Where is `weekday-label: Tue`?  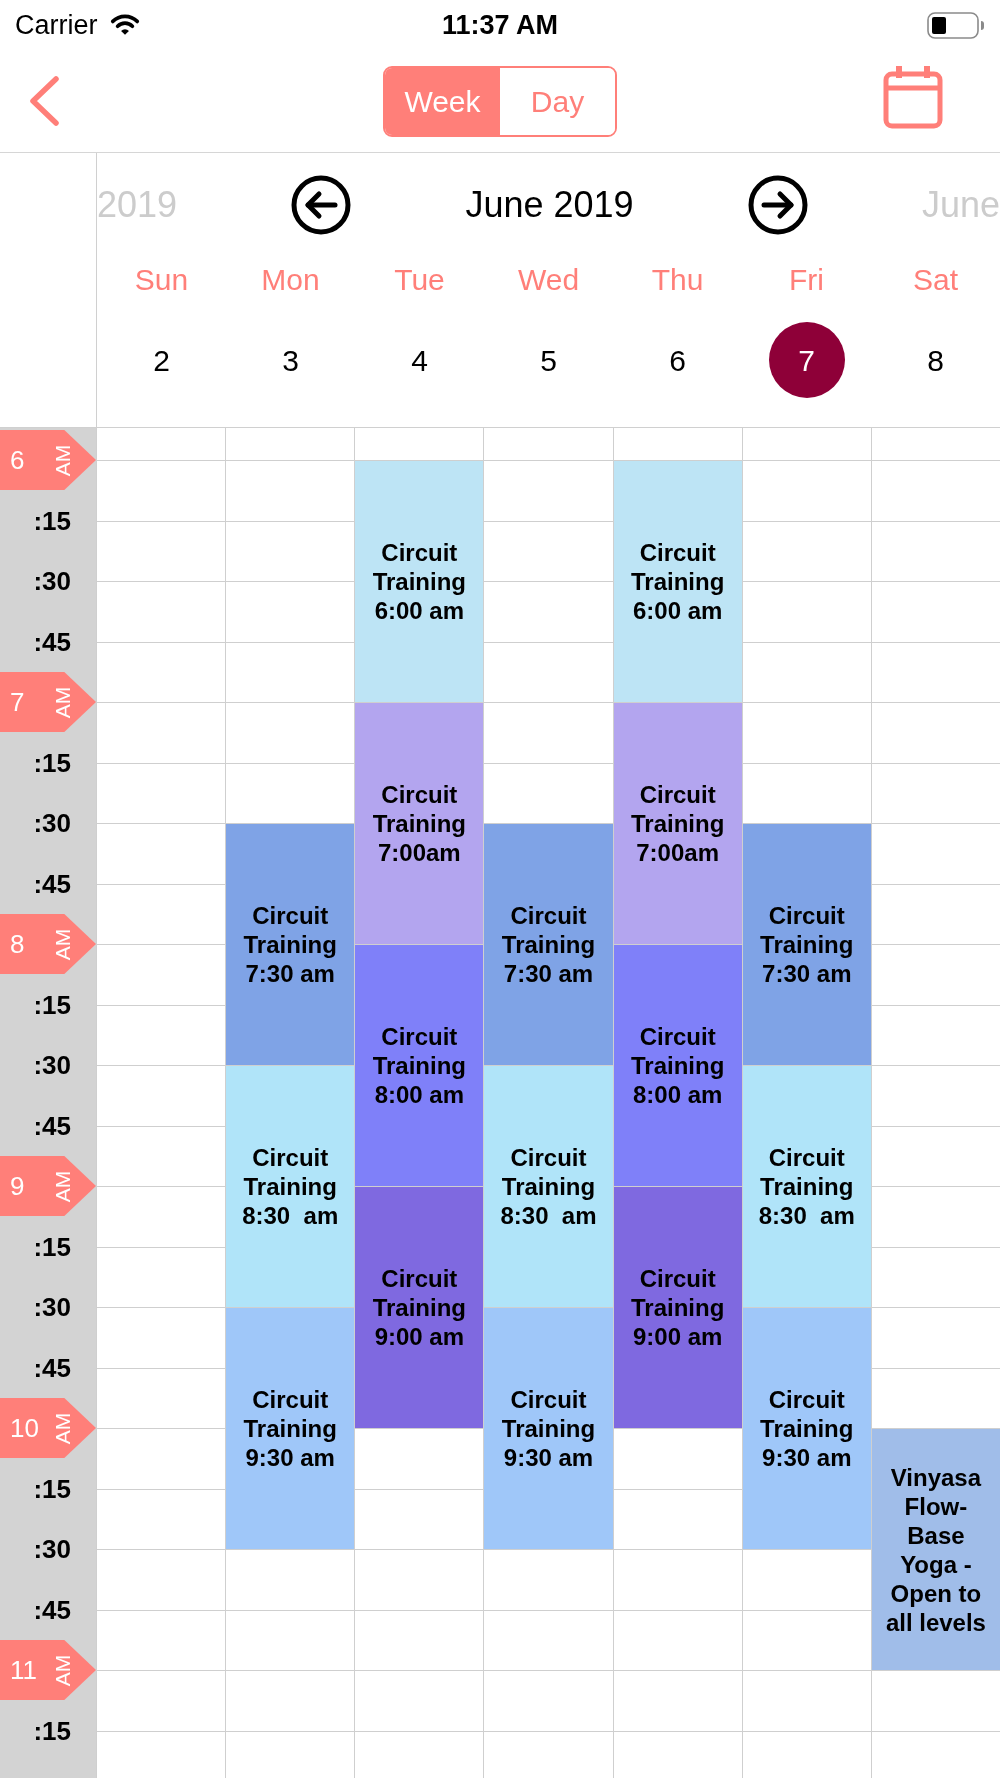
weekday-label: Tue is located at coordinates (419, 280).